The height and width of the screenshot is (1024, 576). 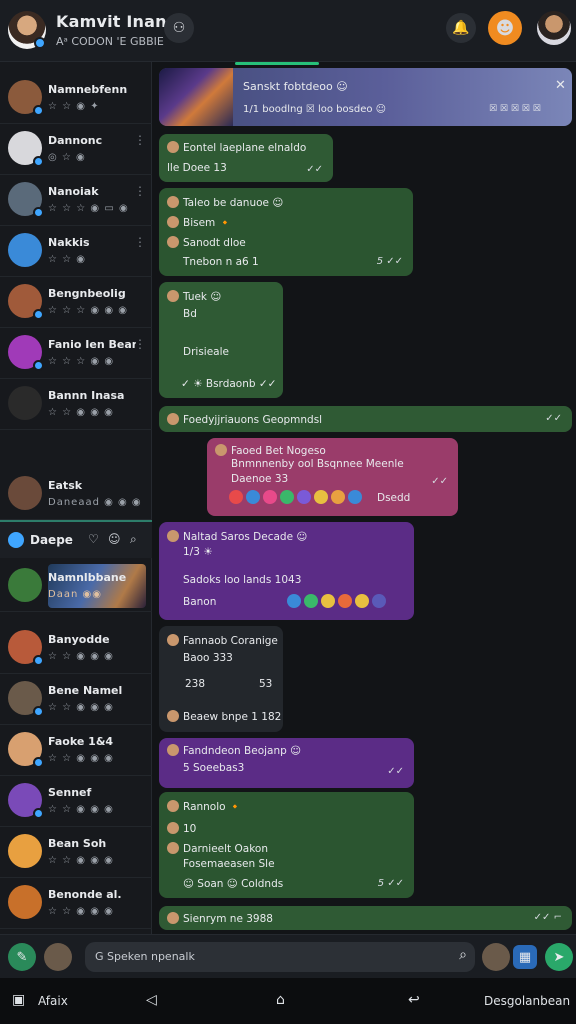 What do you see at coordinates (233, 884) in the screenshot?
I see `message-text: ☺ Soan ☺ Coldnds` at bounding box center [233, 884].